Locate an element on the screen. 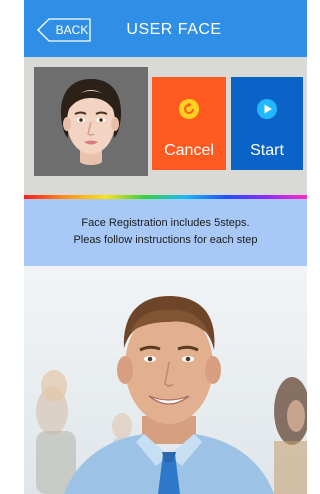  face-preview is located at coordinates (91, 121).